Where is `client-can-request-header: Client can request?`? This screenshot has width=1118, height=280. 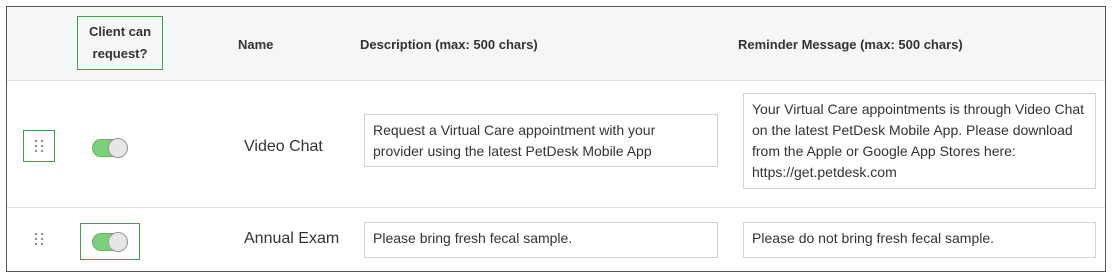 client-can-request-header: Client can request? is located at coordinates (120, 43).